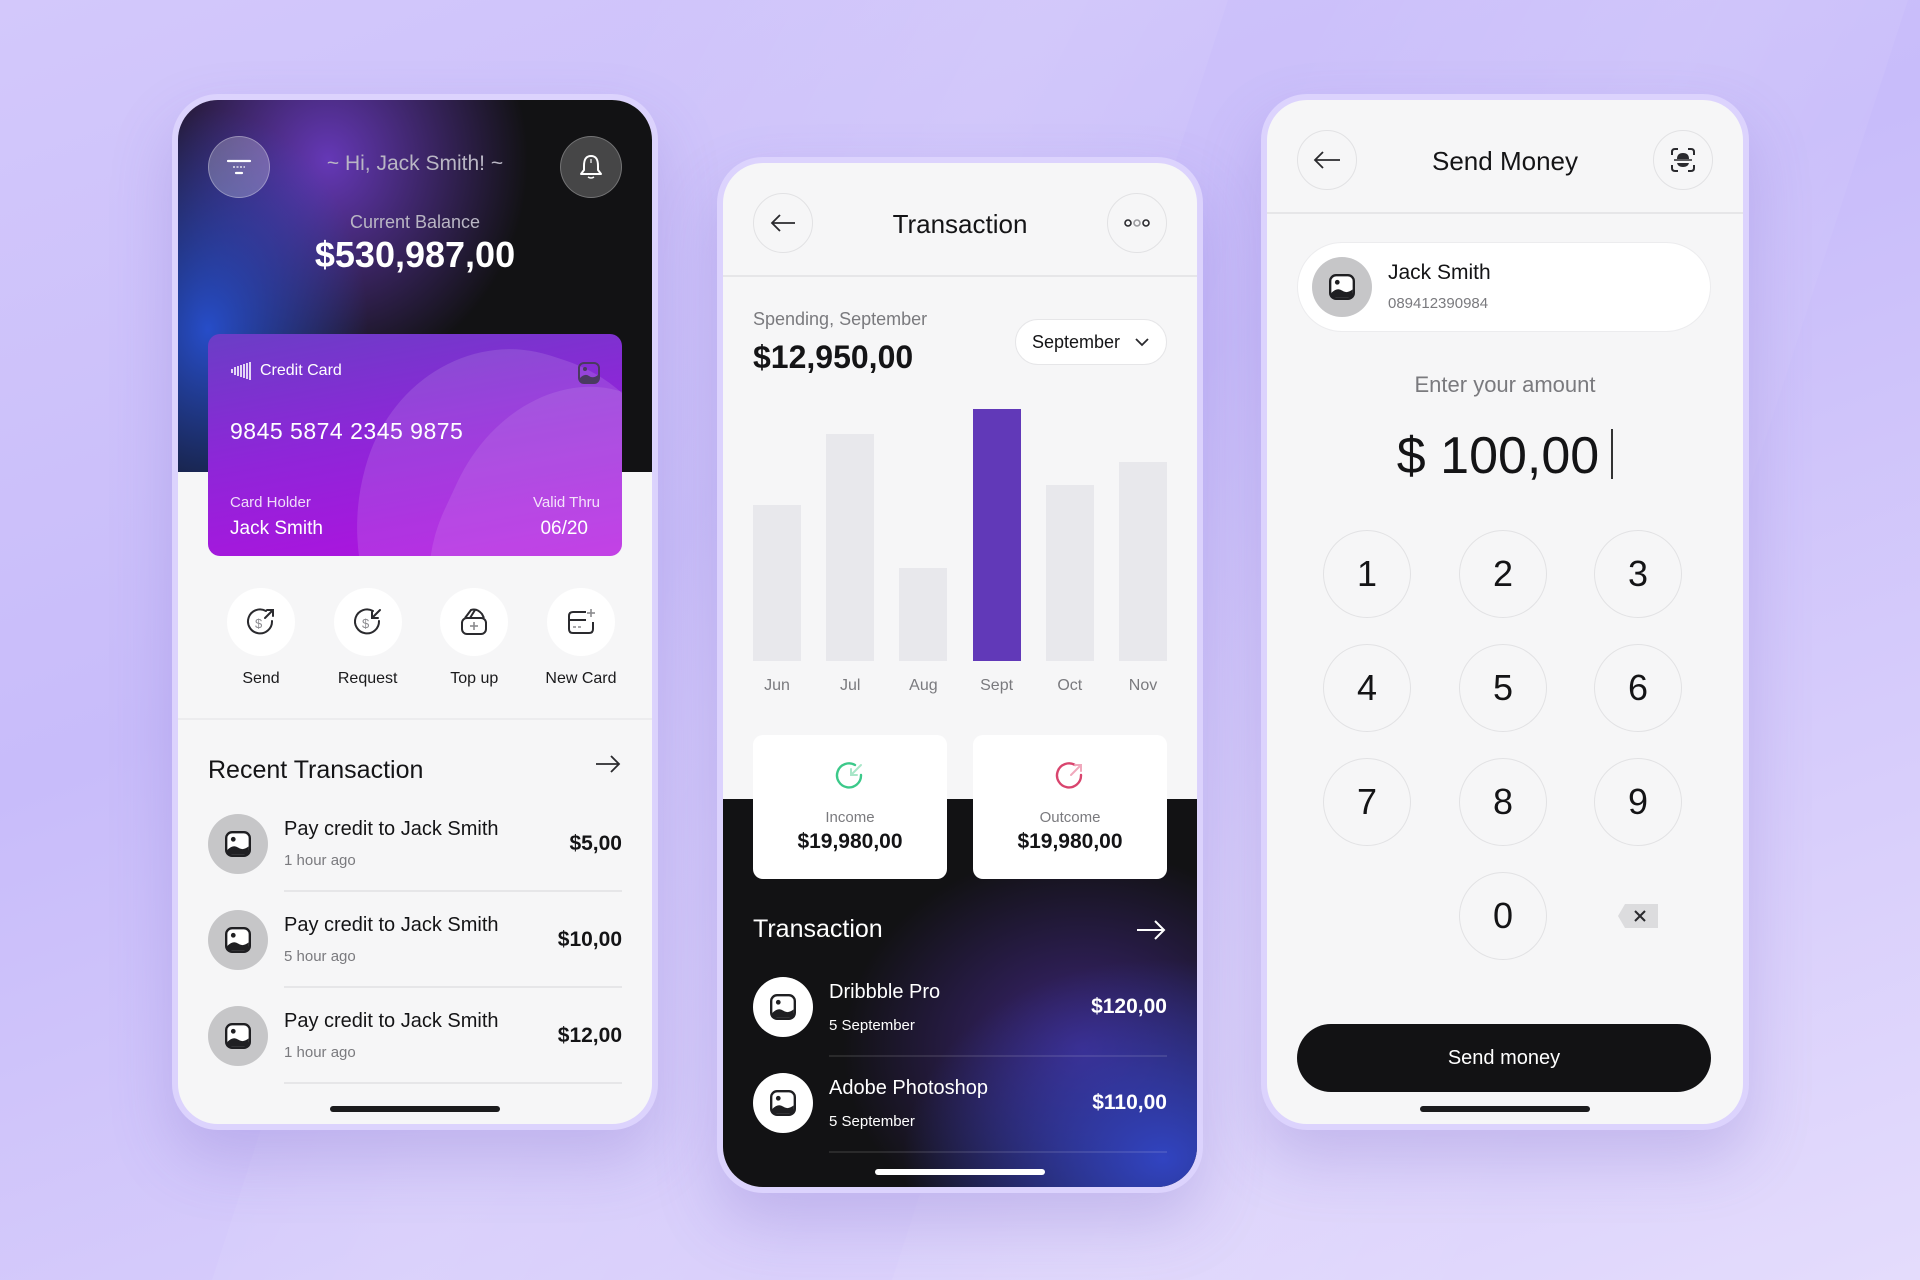  I want to click on recipient-card: Jack Smith 089412390984, so click(1504, 287).